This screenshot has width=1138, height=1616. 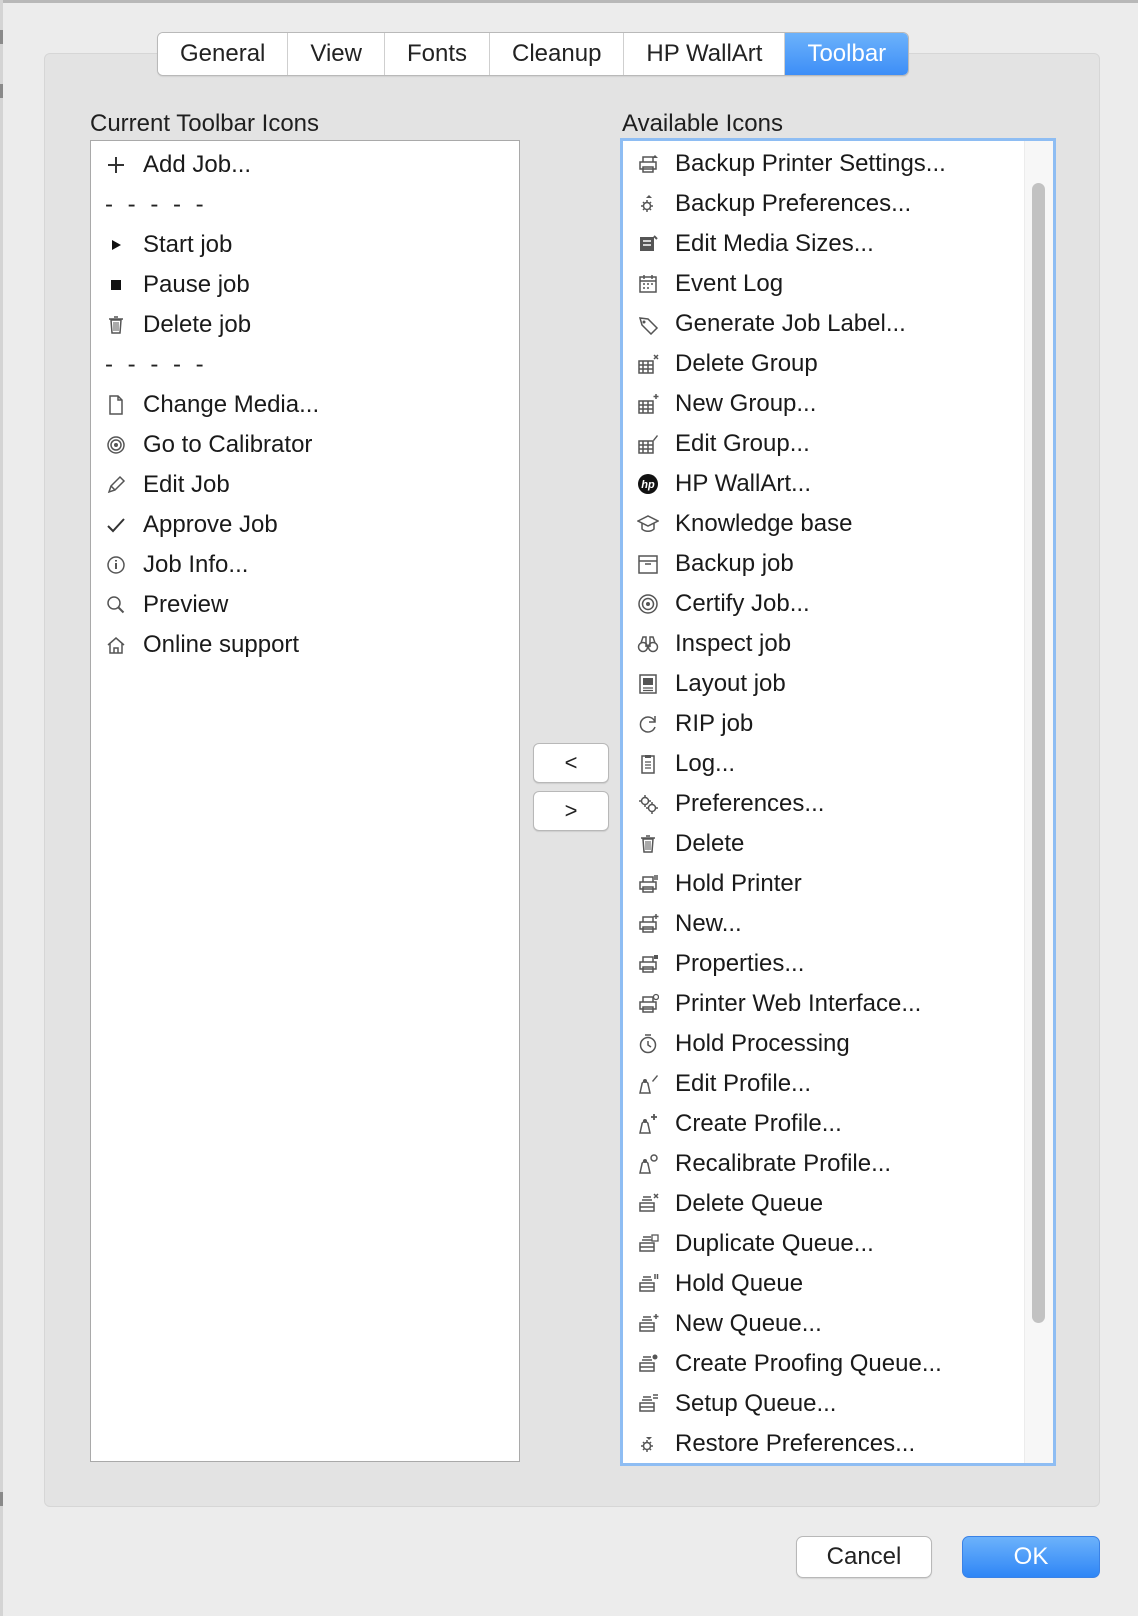 I want to click on list-item-label: RIP job, so click(x=714, y=723).